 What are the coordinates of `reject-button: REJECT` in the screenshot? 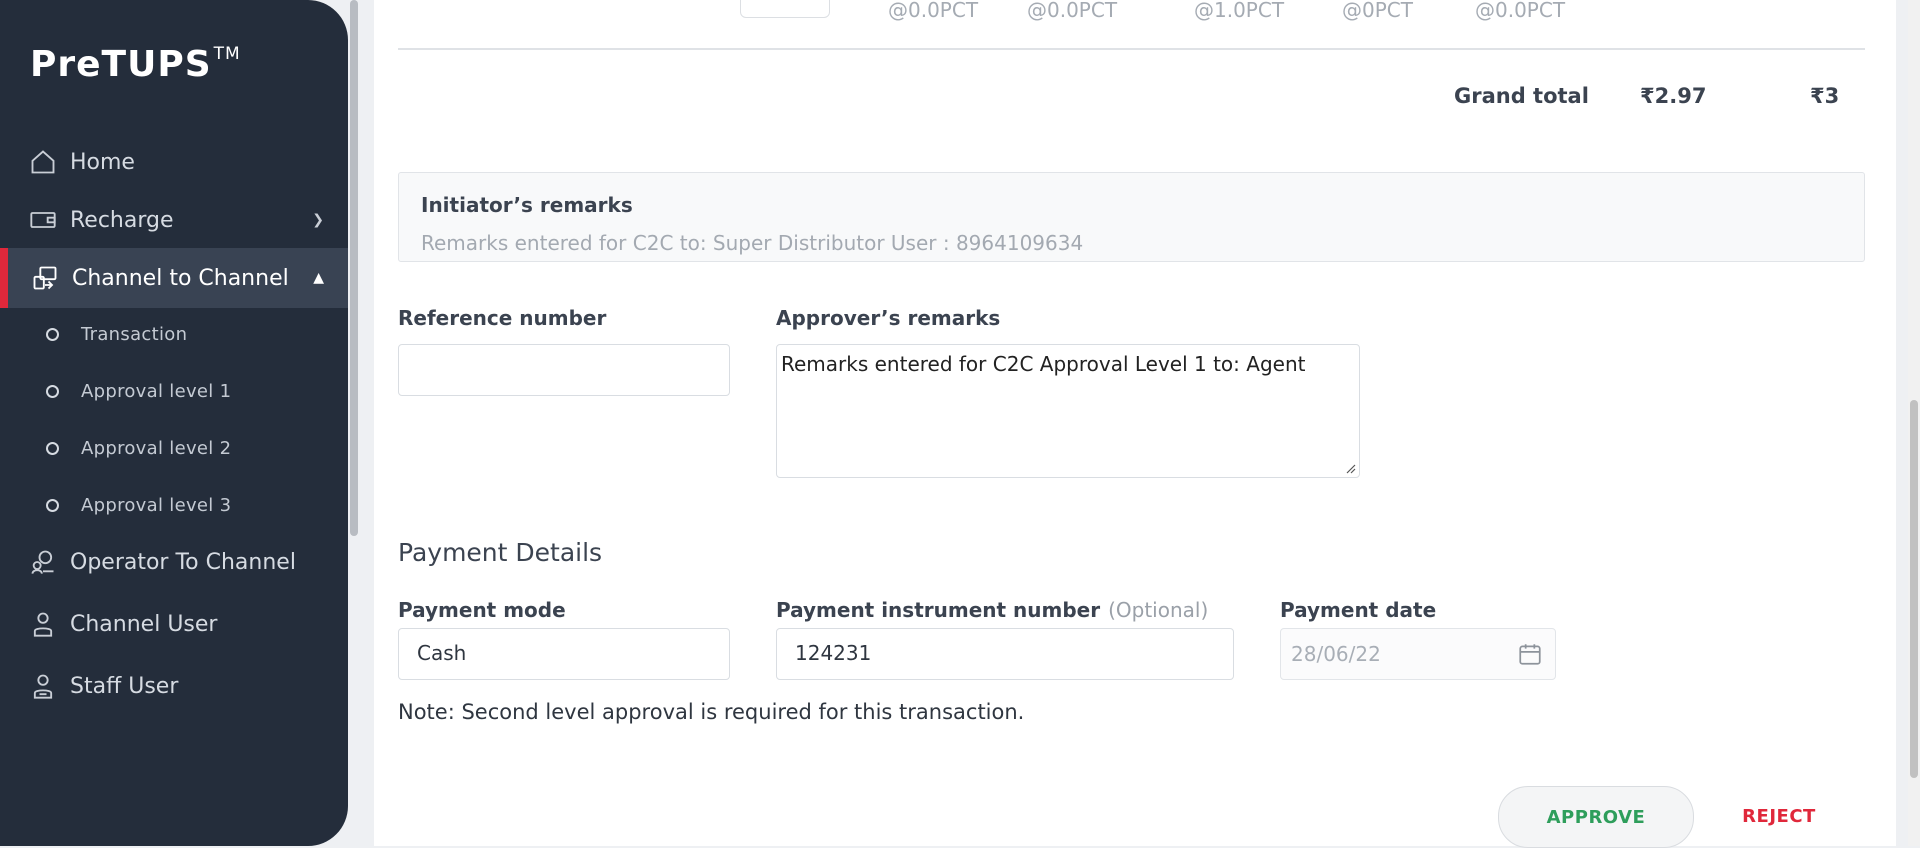 It's located at (1779, 816).